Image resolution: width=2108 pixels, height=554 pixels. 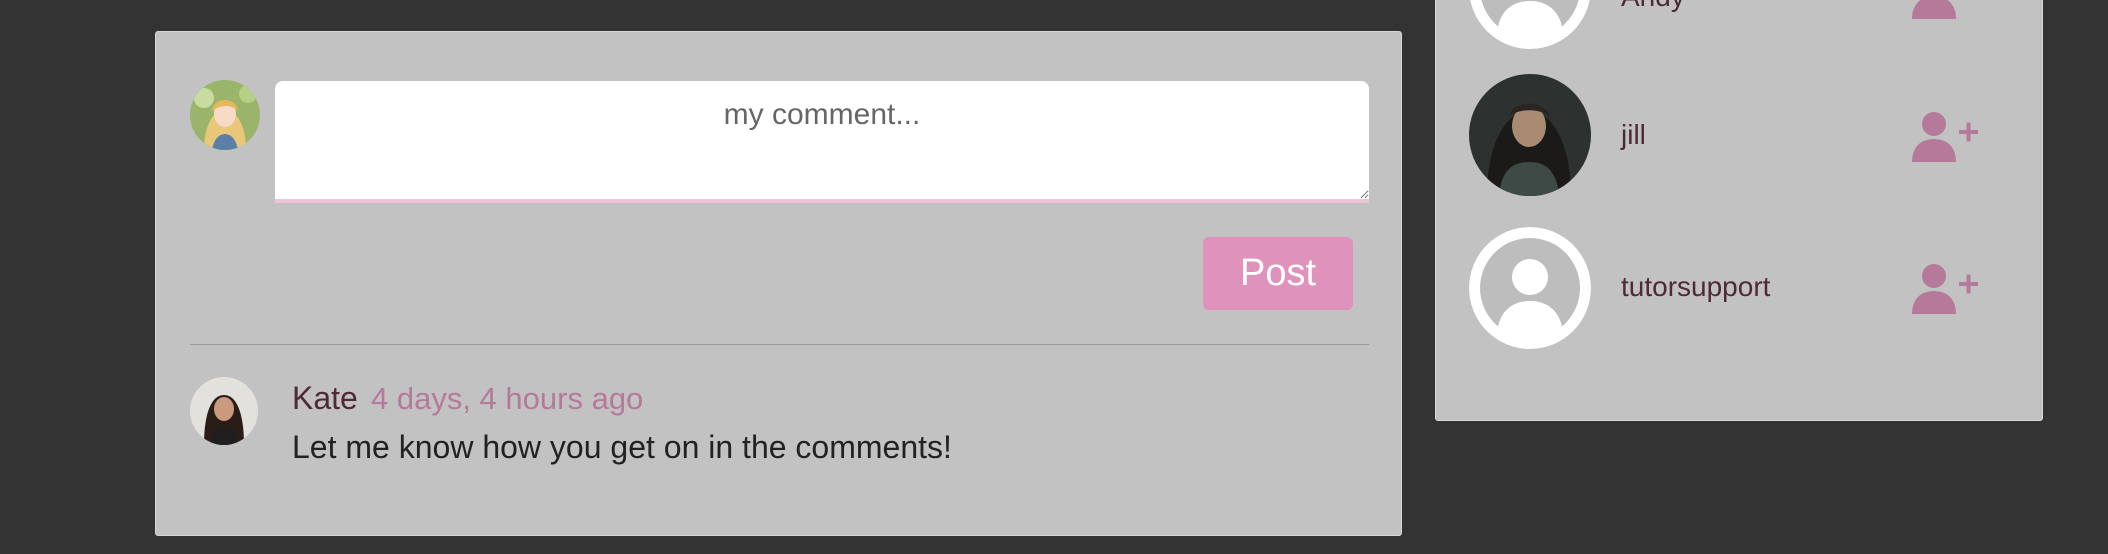 What do you see at coordinates (1695, 287) in the screenshot?
I see `user-name: tutorsupport` at bounding box center [1695, 287].